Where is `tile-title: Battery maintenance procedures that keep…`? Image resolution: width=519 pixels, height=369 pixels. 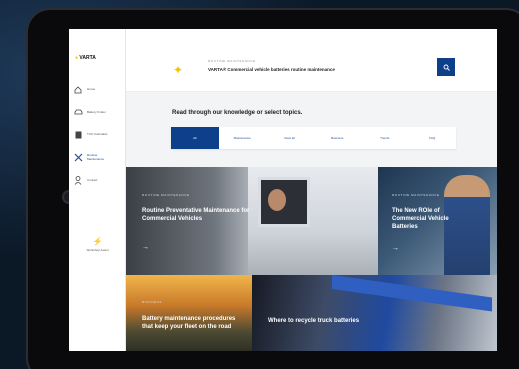 tile-title: Battery maintenance procedures that keep… is located at coordinates (189, 323).